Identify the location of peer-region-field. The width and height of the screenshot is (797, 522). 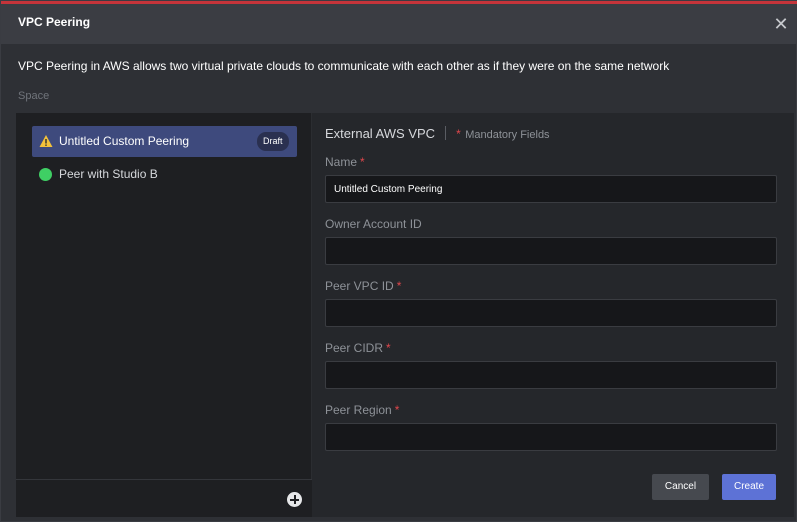
(551, 437).